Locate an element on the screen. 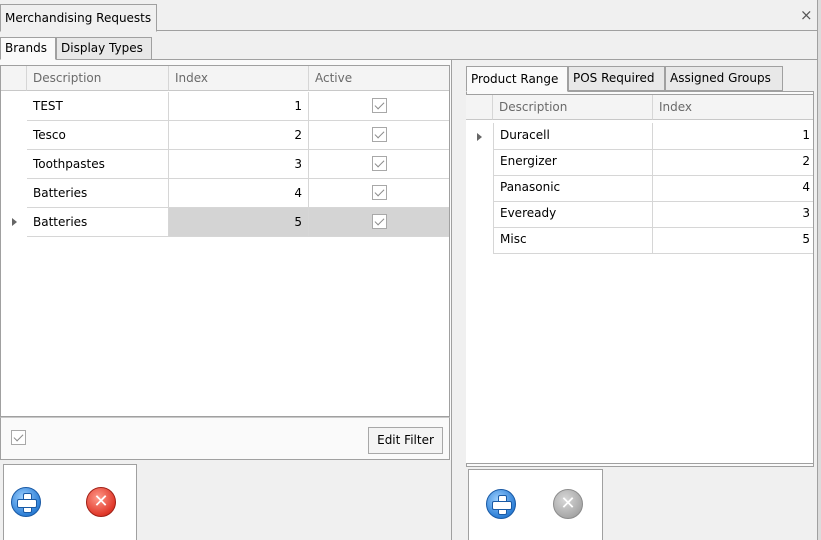 This screenshot has height=540, width=821. tab-assigned-groups: Assigned Groups is located at coordinates (724, 78).